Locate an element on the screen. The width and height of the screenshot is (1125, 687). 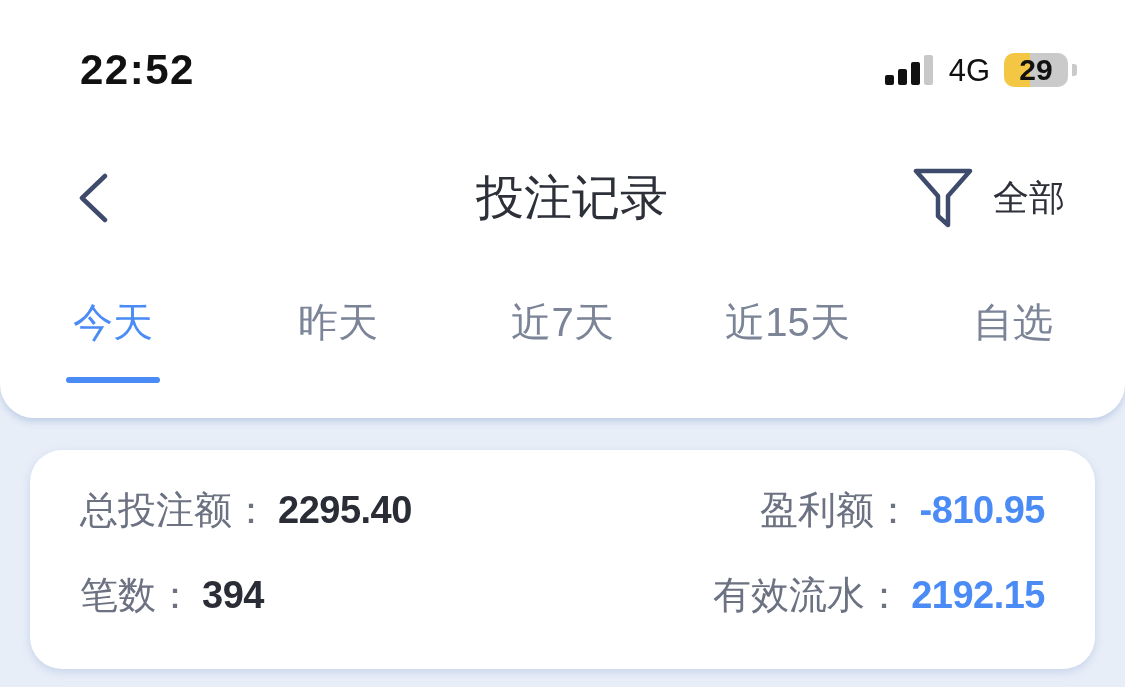
back-button is located at coordinates (93, 197).